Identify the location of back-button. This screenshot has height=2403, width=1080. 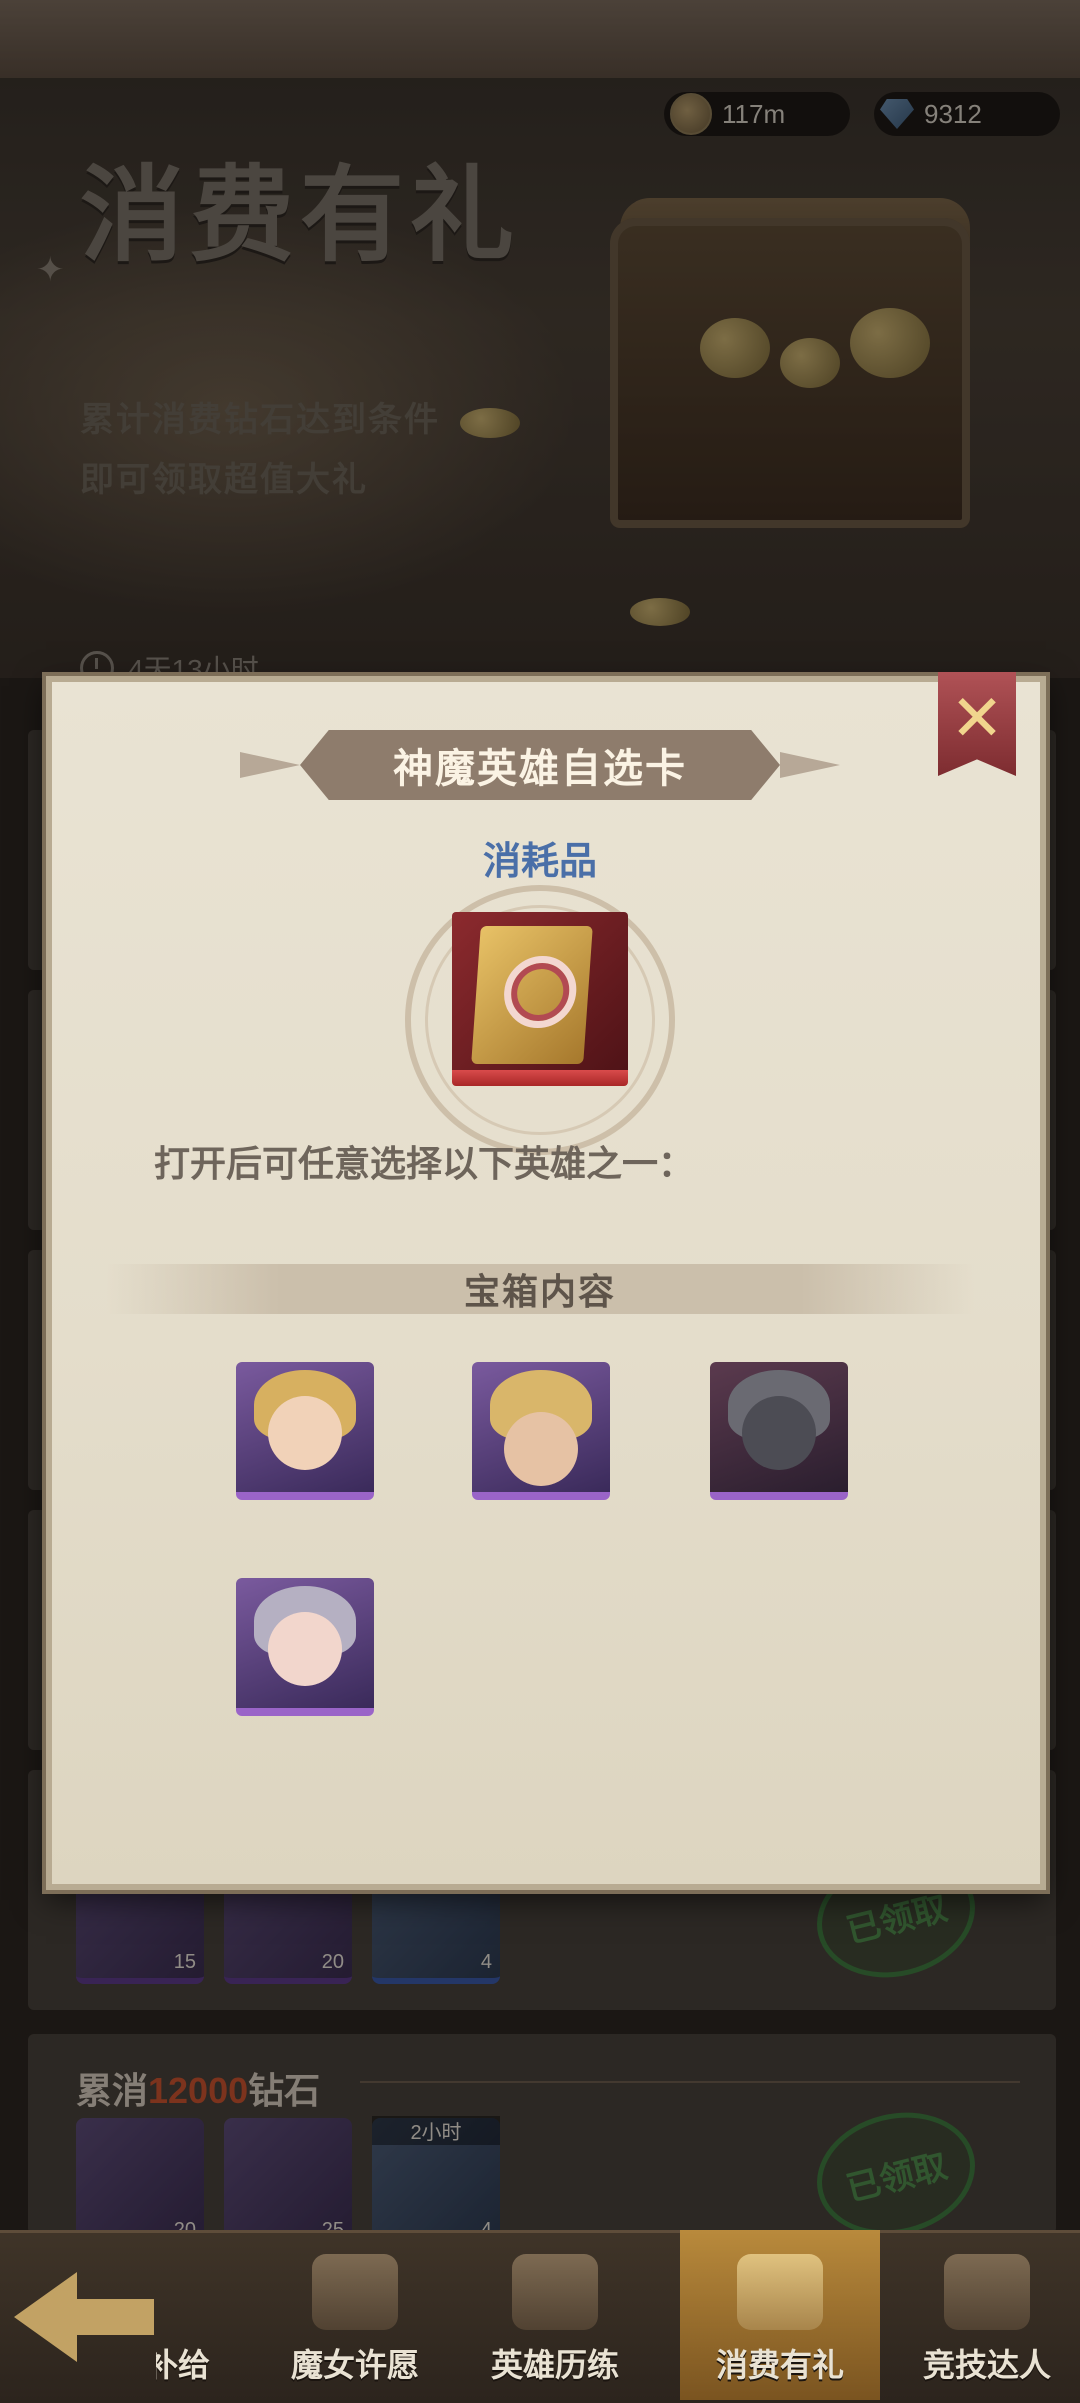
(84, 2317).